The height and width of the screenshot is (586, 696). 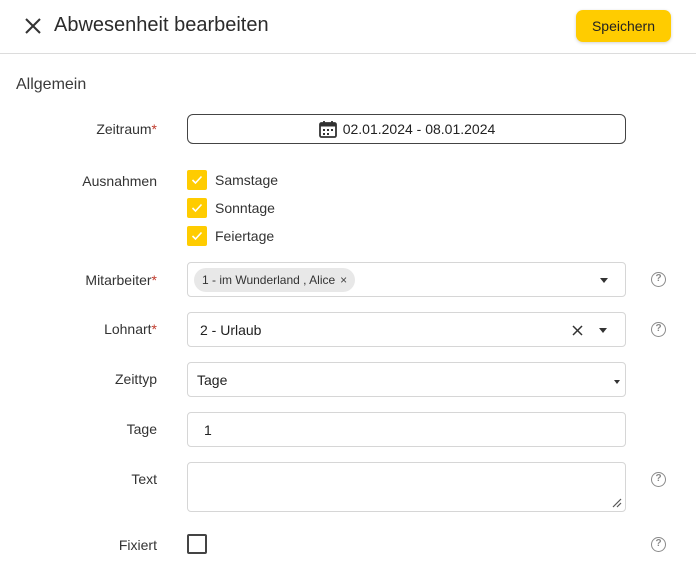 I want to click on time-type-select: Tage, so click(x=406, y=379).